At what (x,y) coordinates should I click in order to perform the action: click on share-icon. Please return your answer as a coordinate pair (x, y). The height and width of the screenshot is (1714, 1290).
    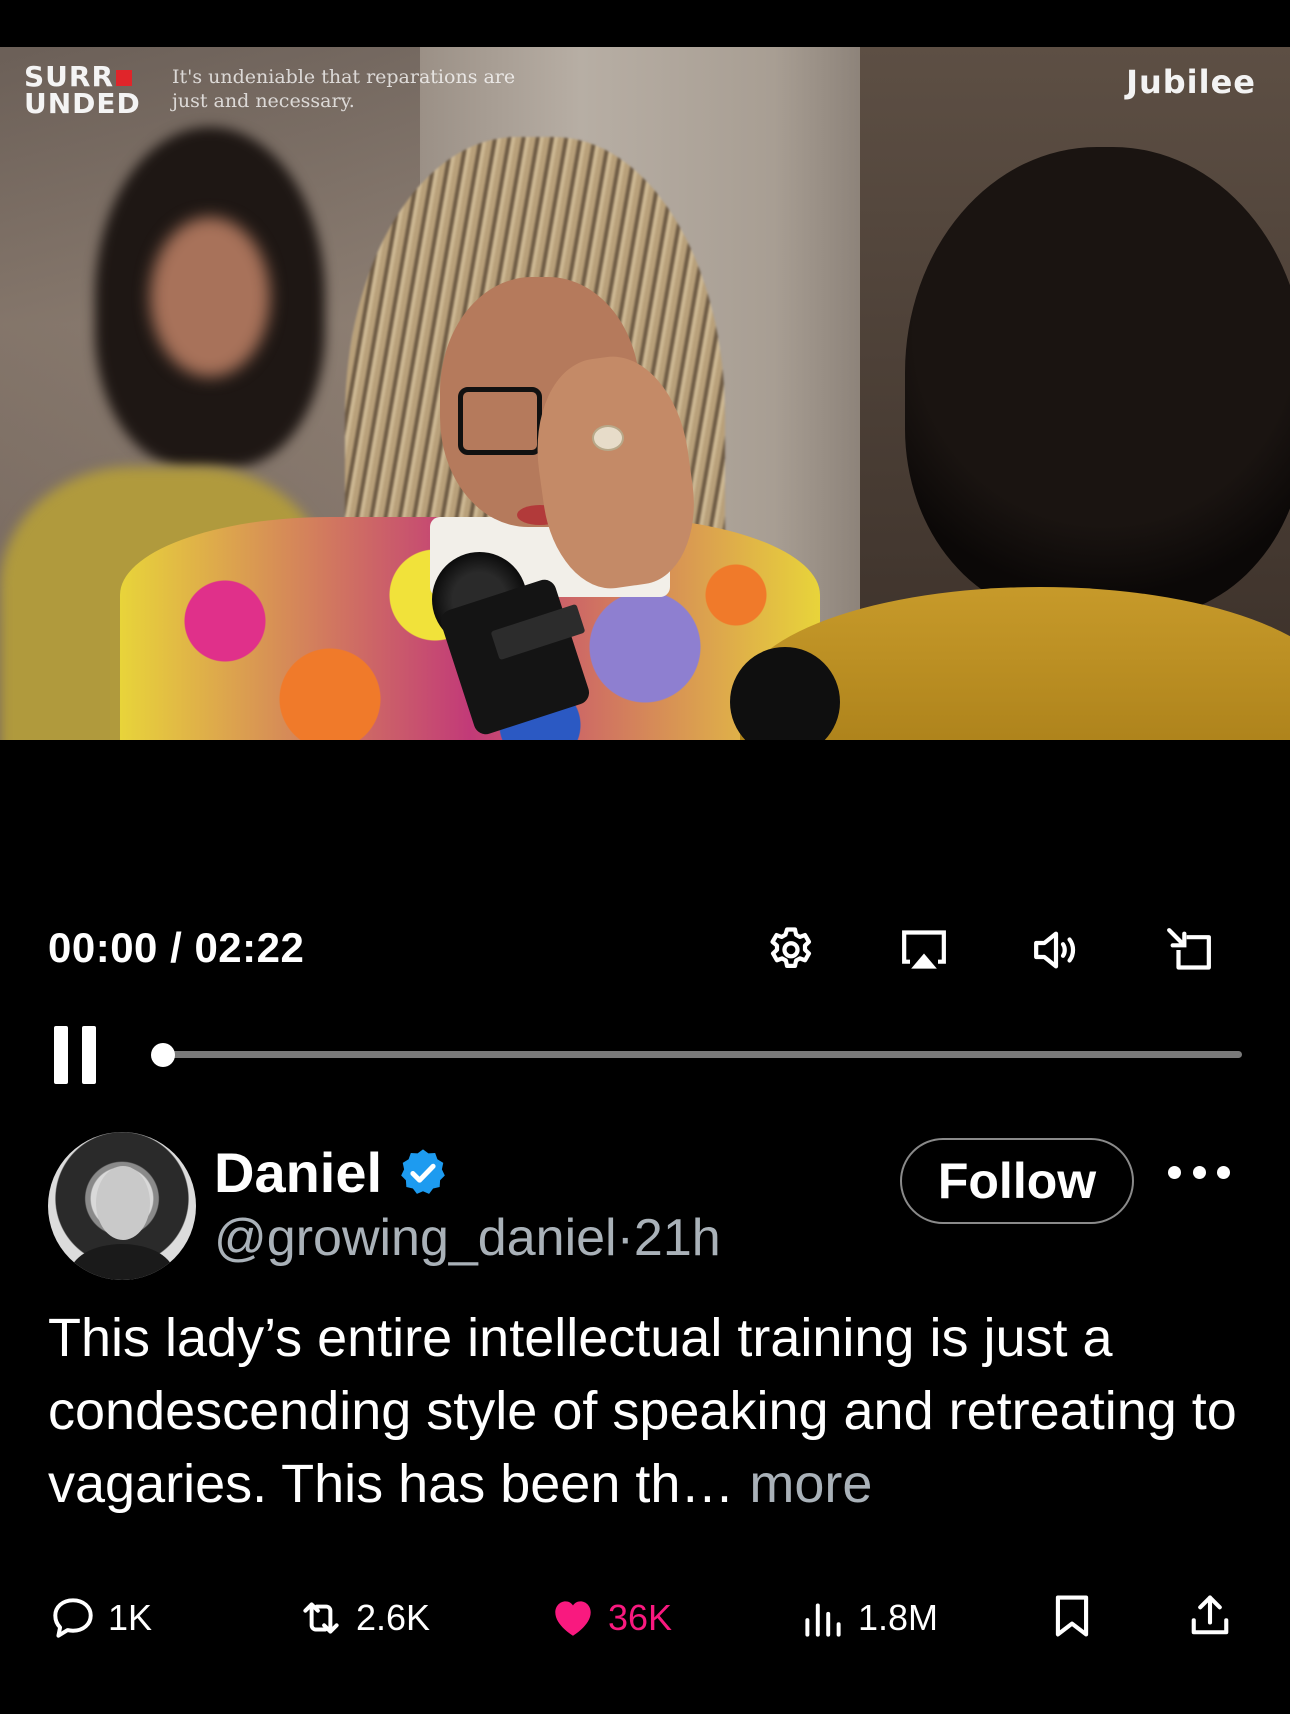
    Looking at the image, I should click on (1210, 1615).